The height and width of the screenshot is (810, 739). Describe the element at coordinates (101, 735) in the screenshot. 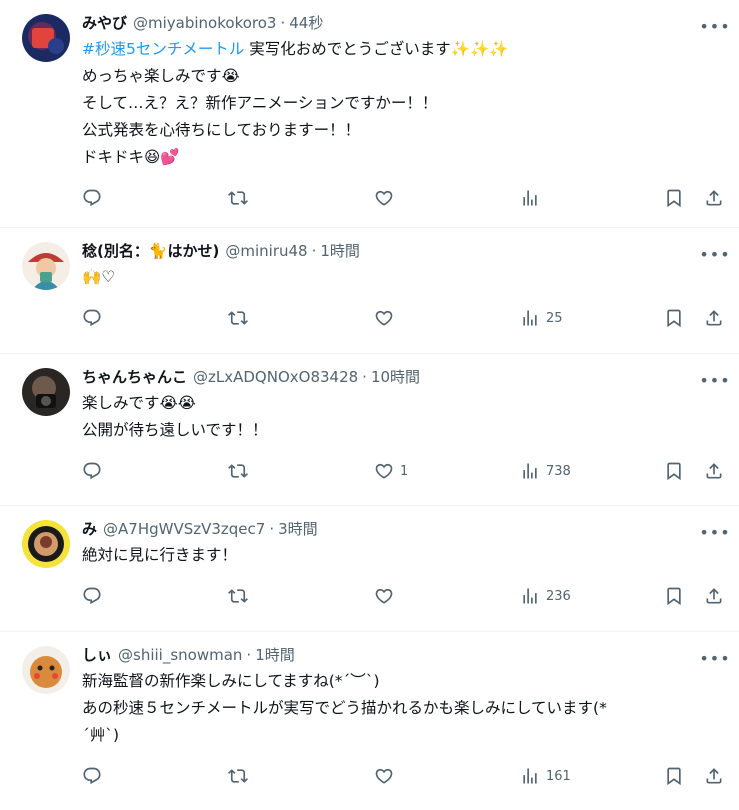

I see `text-line: ´艸`)` at that location.